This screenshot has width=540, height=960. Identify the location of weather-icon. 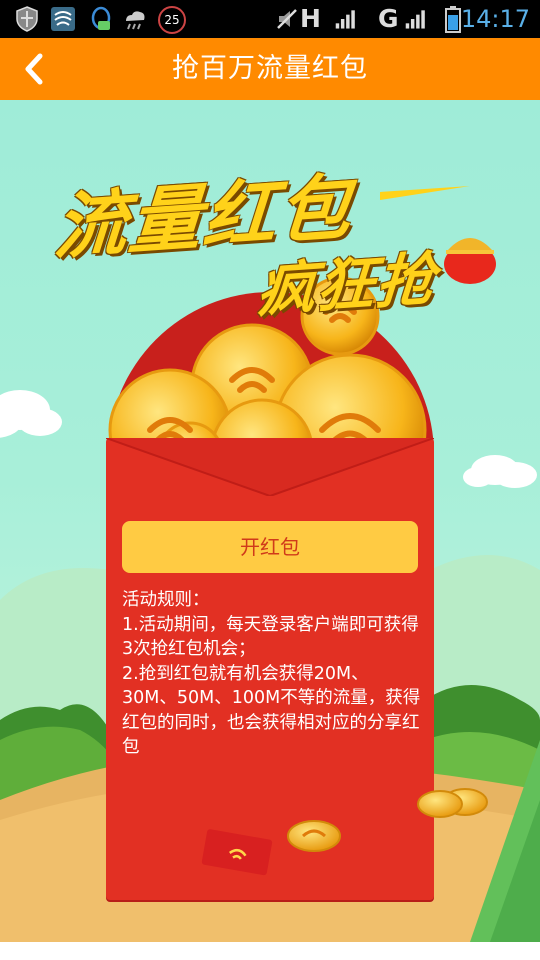
(135, 19).